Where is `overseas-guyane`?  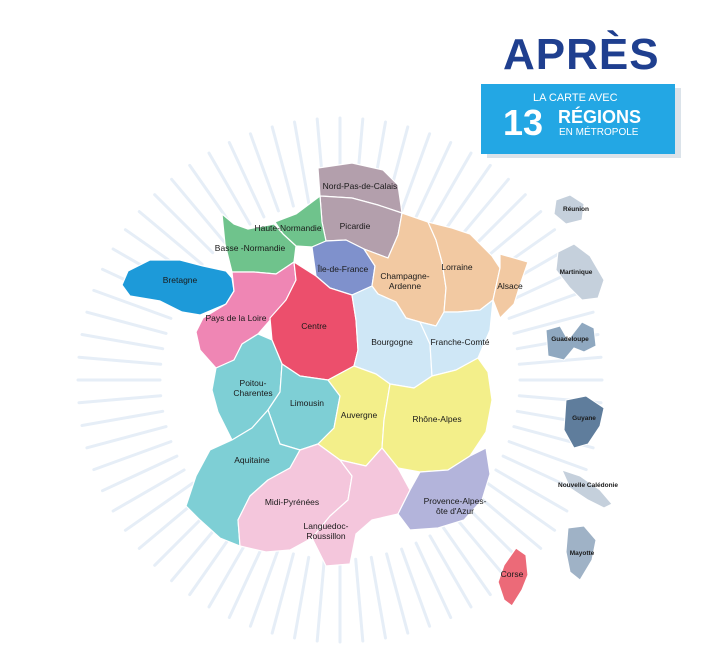 overseas-guyane is located at coordinates (584, 422).